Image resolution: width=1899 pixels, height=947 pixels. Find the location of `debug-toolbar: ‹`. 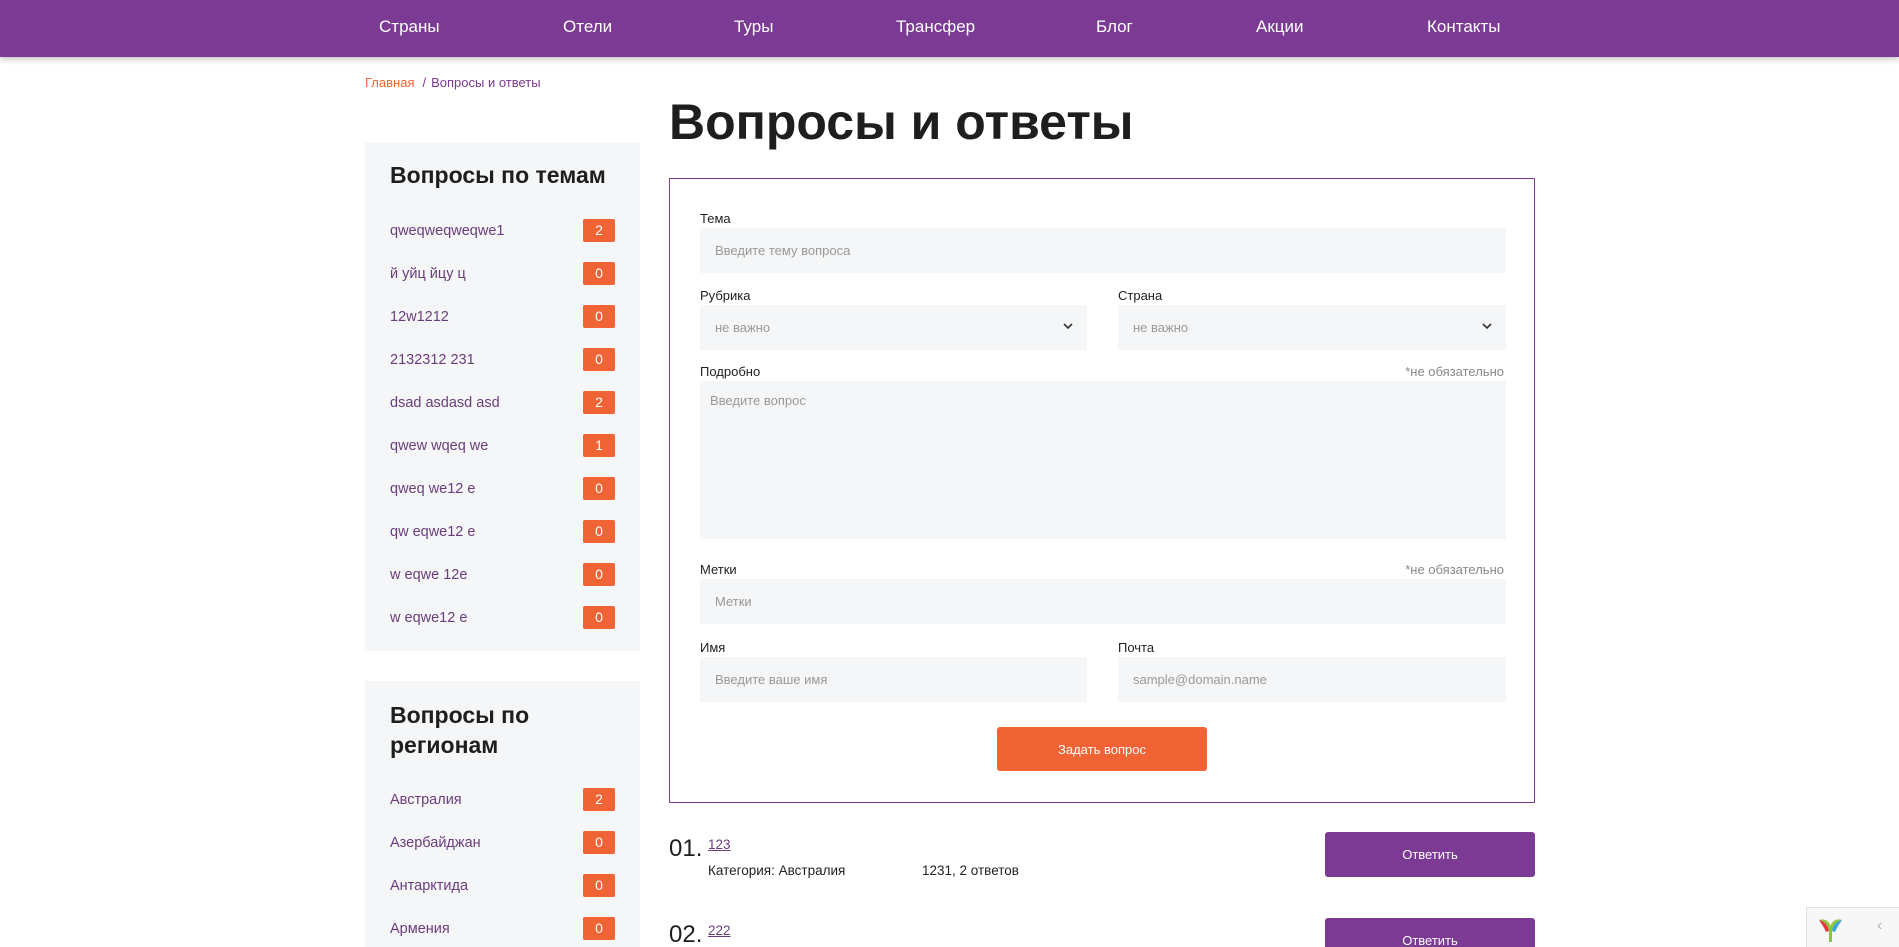

debug-toolbar: ‹ is located at coordinates (1852, 927).